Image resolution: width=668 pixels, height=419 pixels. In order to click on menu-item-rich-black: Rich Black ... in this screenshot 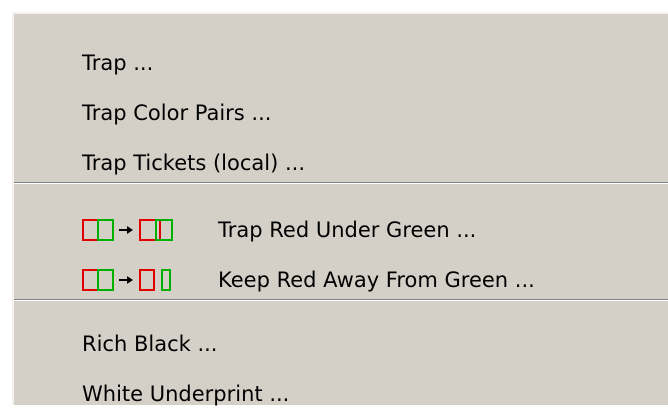, I will do `click(341, 344)`.